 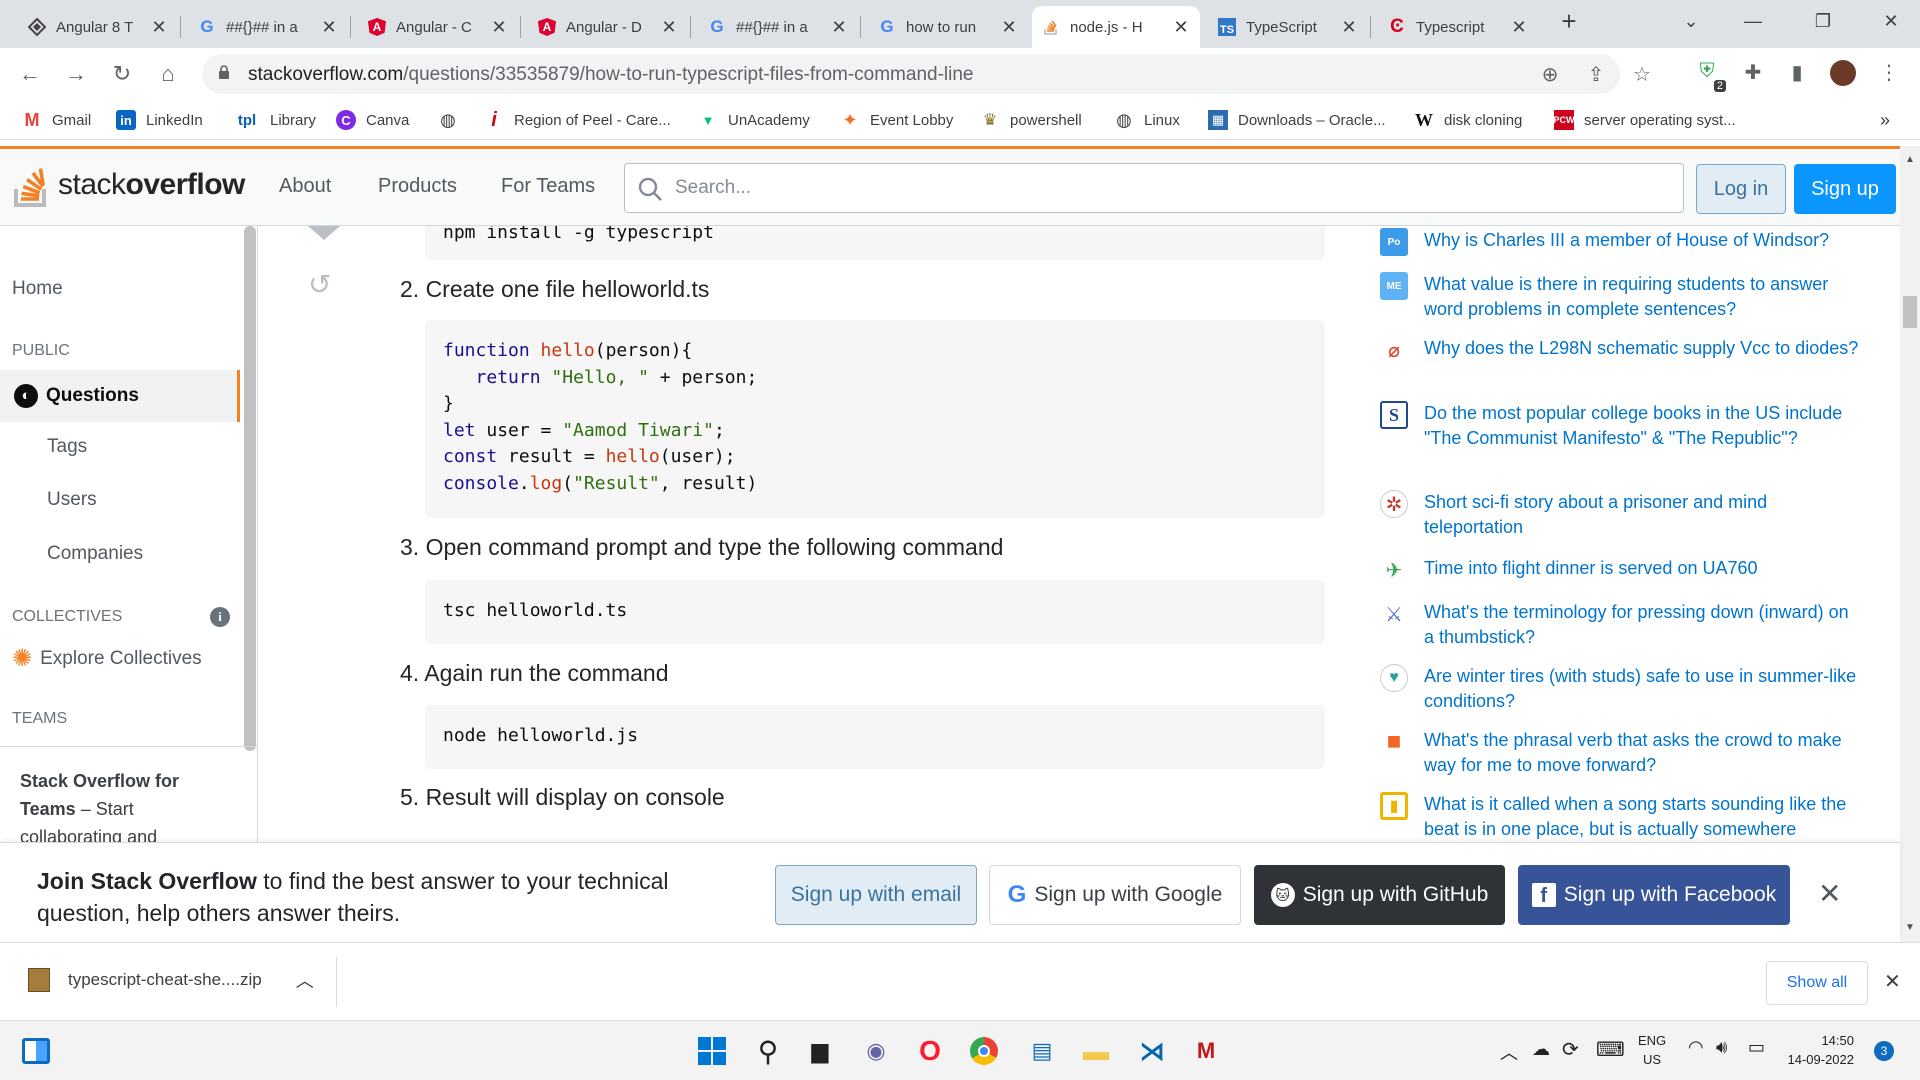 What do you see at coordinates (372, 120) in the screenshot?
I see `bookmark-canva: C Canva` at bounding box center [372, 120].